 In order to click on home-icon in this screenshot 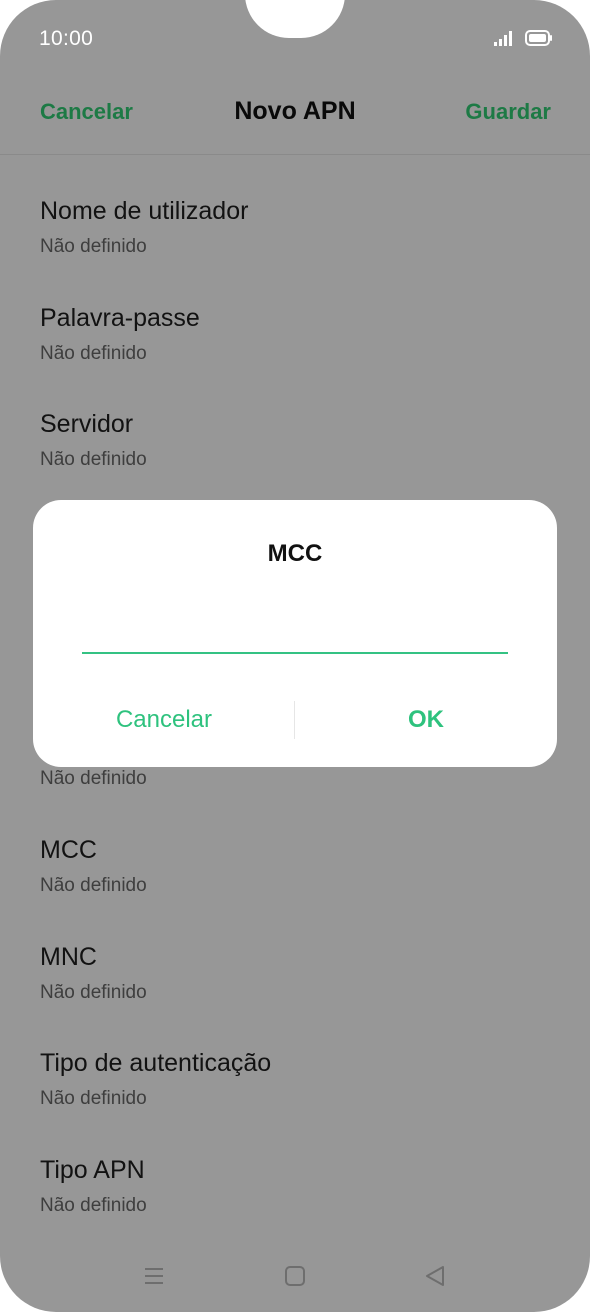, I will do `click(295, 1276)`.